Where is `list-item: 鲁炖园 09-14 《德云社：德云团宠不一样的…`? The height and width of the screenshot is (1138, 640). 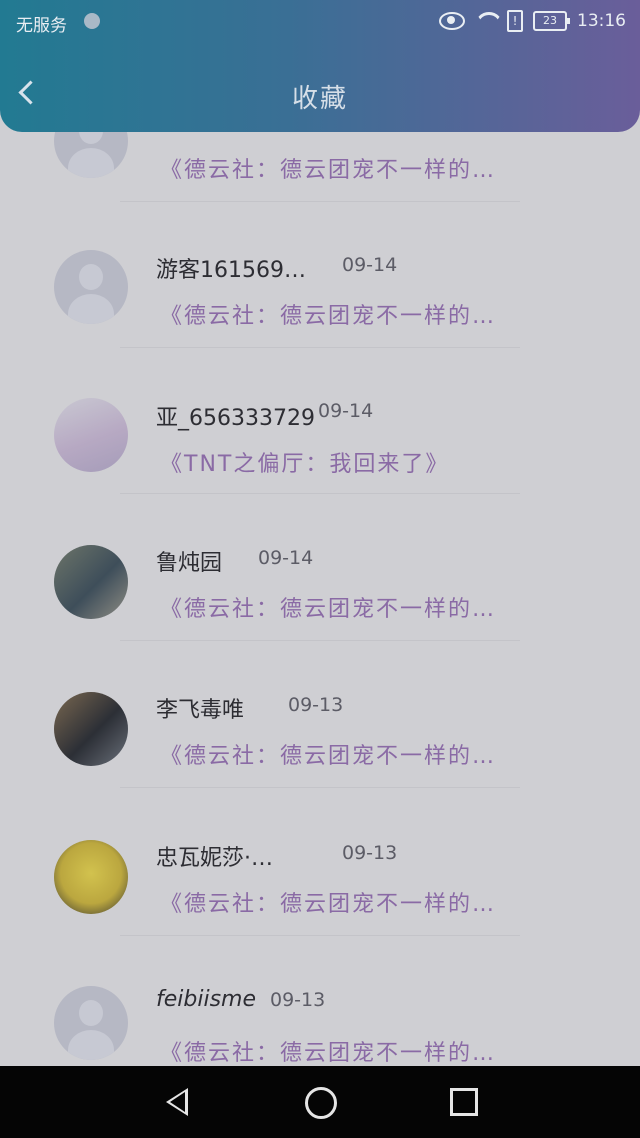
list-item: 鲁炖园 09-14 《德云社：德云团宠不一样的… is located at coordinates (320, 568).